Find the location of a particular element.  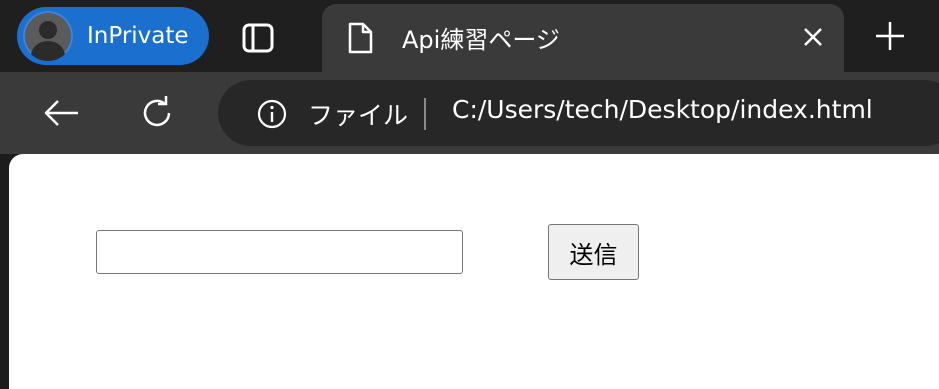

info-icon is located at coordinates (272, 114).